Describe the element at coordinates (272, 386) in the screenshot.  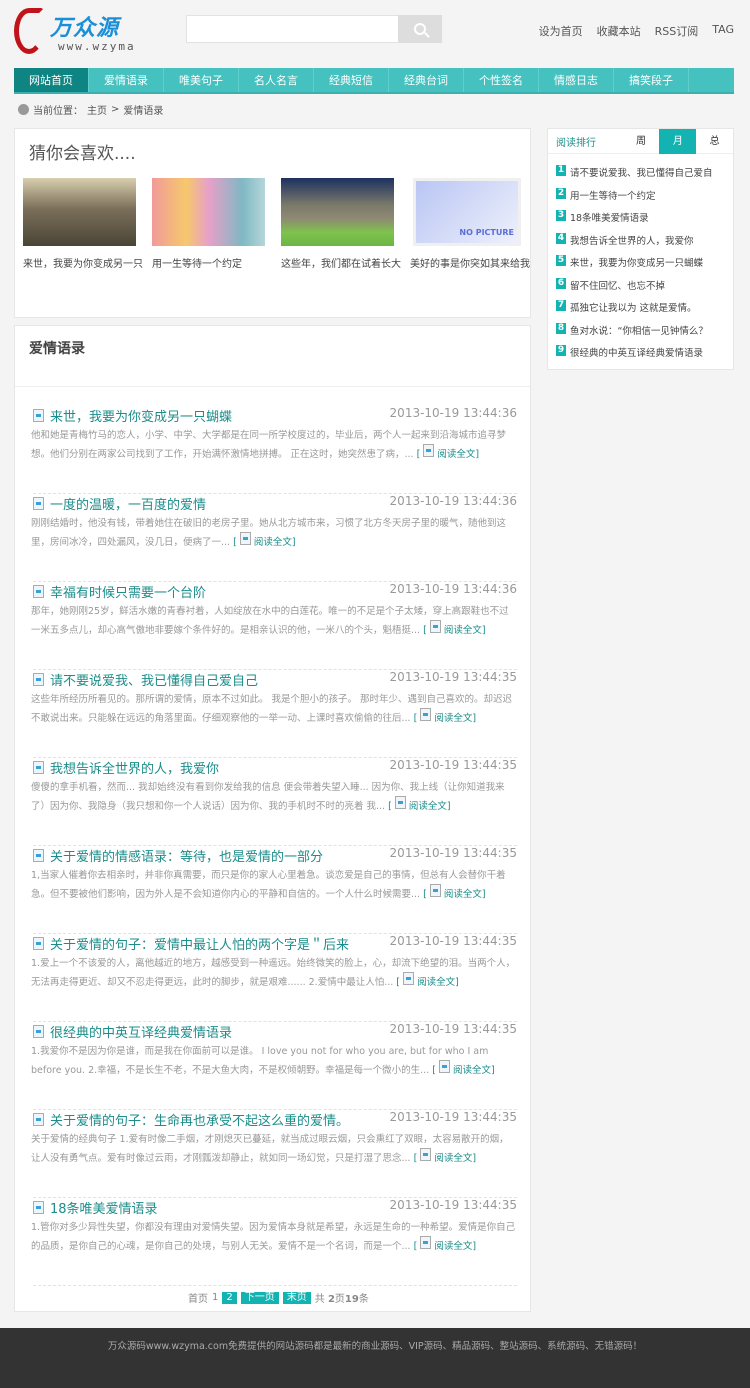
I see `divider` at that location.